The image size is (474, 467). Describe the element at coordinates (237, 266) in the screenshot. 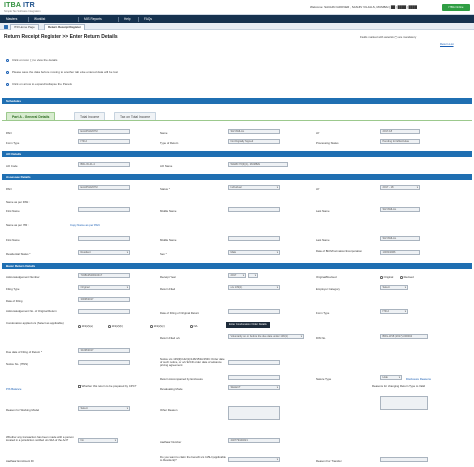

I see `basic-return-panel-header: Basic Return Details` at that location.